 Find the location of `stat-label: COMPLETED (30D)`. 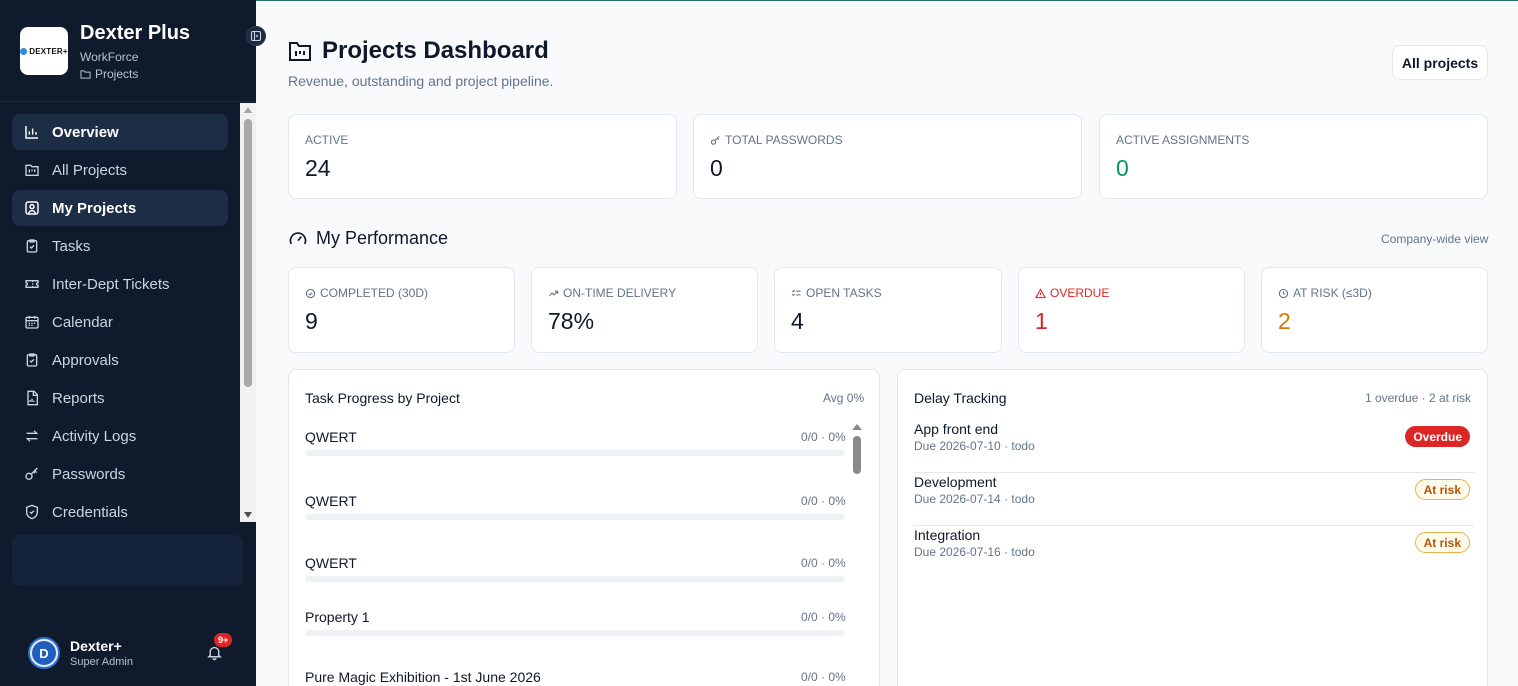

stat-label: COMPLETED (30D) is located at coordinates (366, 293).